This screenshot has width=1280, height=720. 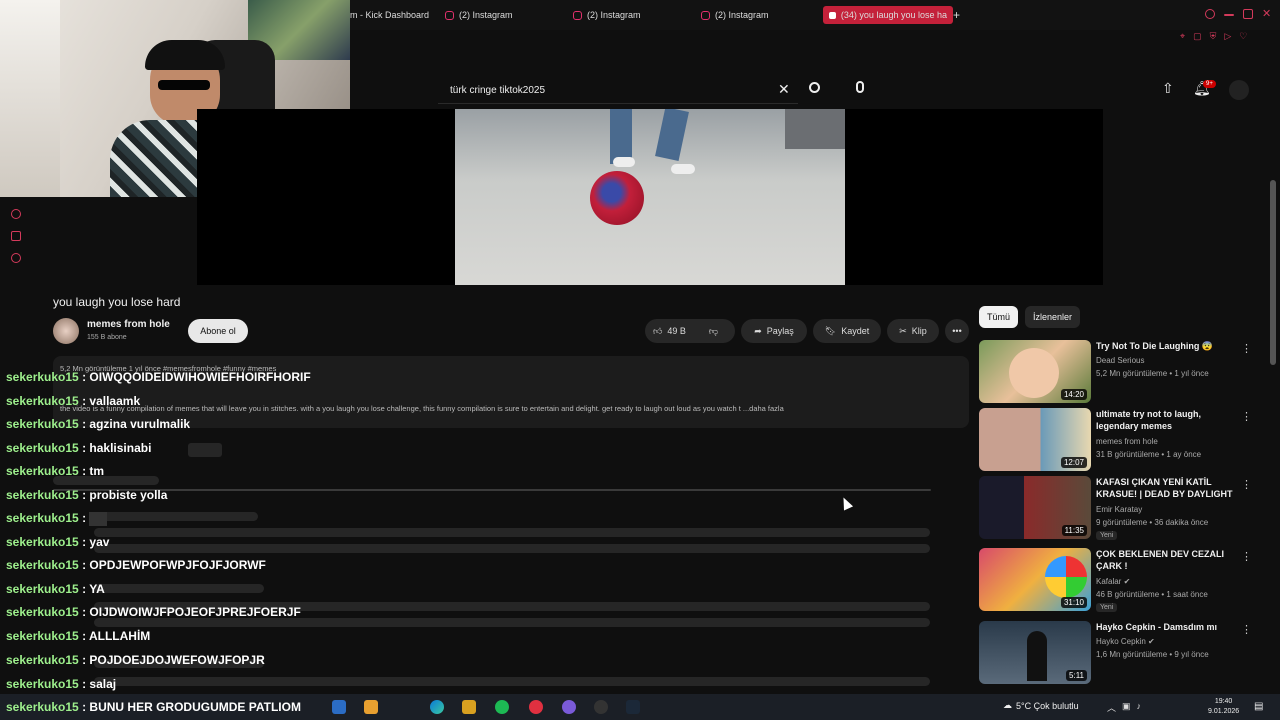 What do you see at coordinates (437, 707) in the screenshot?
I see `edge-icon` at bounding box center [437, 707].